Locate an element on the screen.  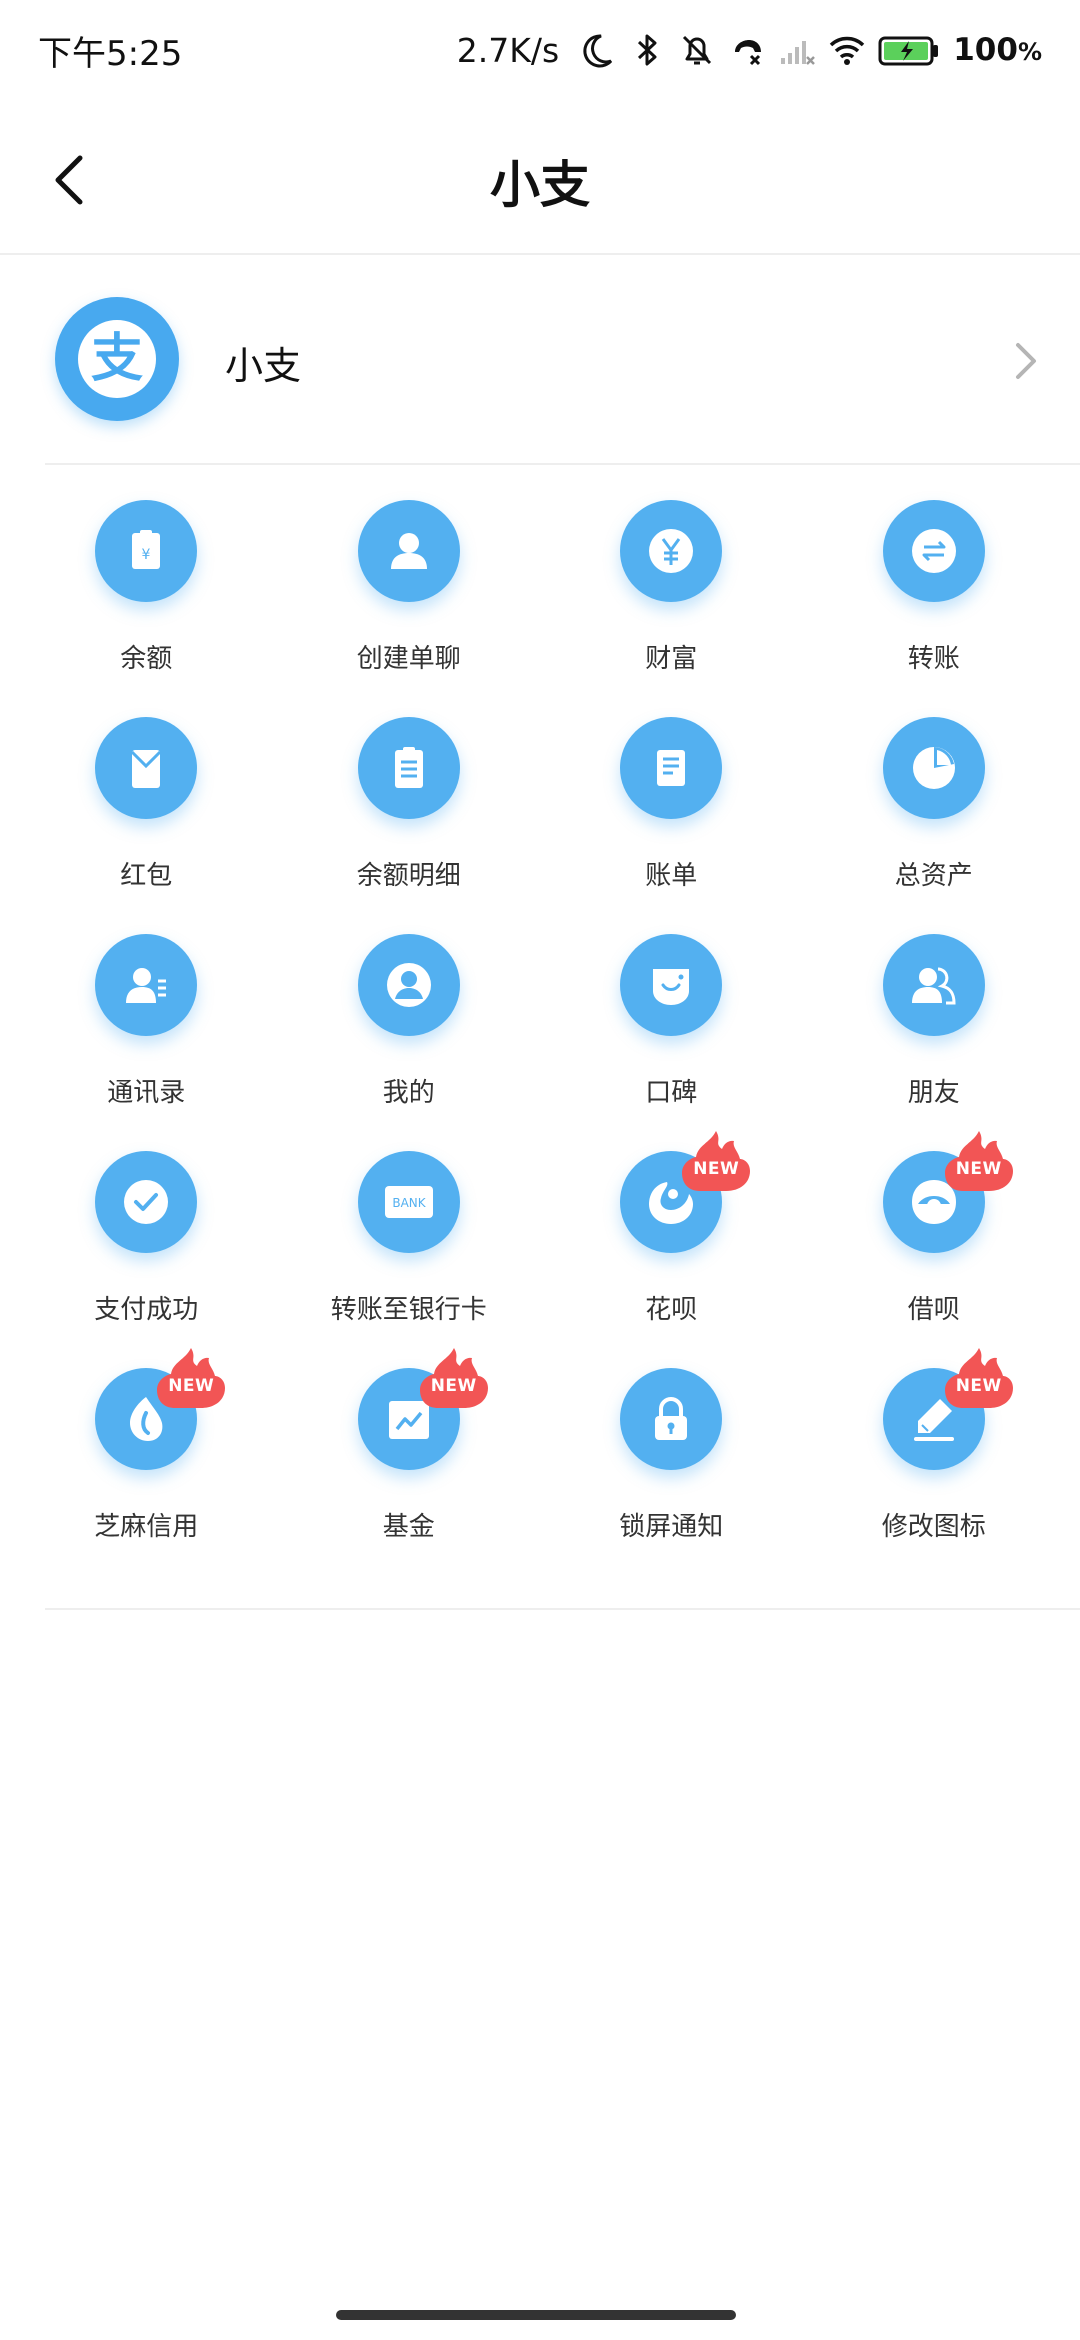
home-indicator is located at coordinates (536, 2315).